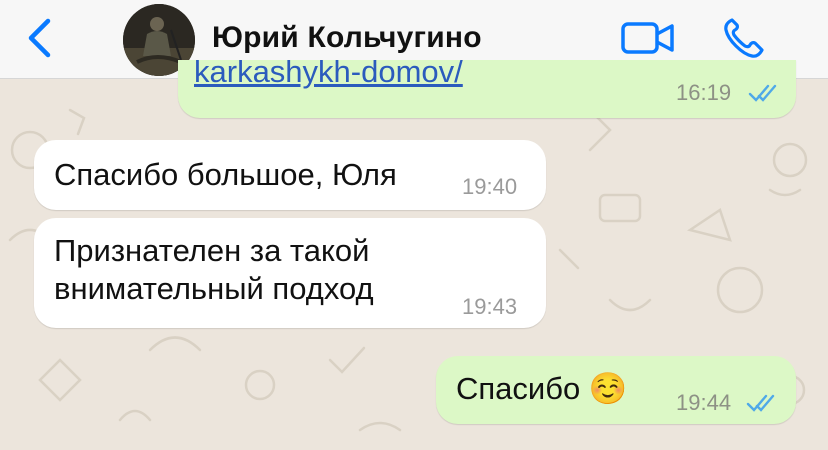 Image resolution: width=828 pixels, height=450 pixels. What do you see at coordinates (704, 92) in the screenshot?
I see `message-time: 16:19` at bounding box center [704, 92].